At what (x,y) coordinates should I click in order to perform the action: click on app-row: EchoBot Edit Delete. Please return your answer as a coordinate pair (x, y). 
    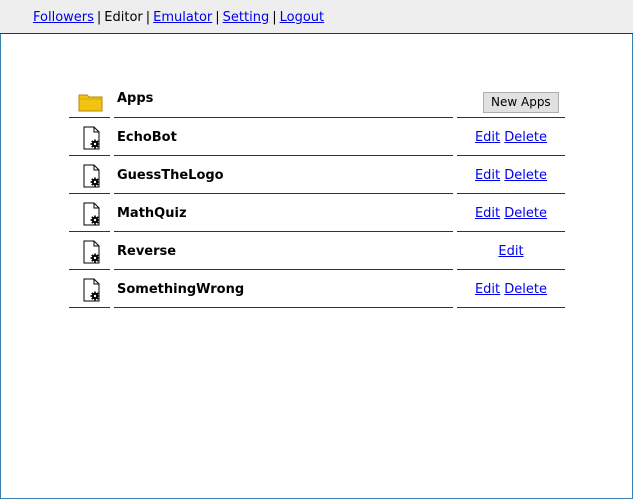
    Looking at the image, I should click on (317, 137).